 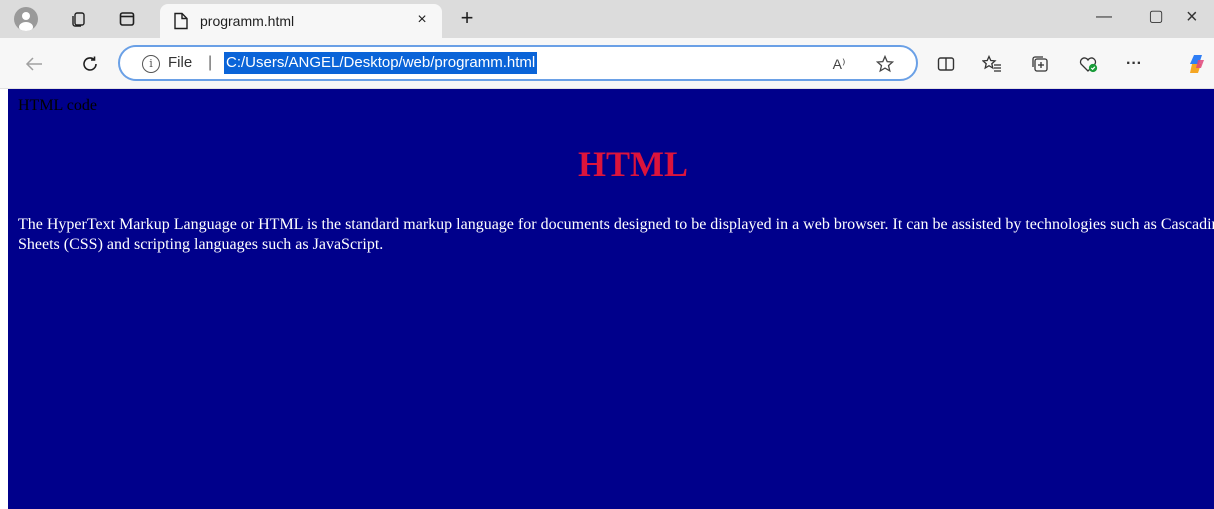 What do you see at coordinates (467, 19) in the screenshot?
I see `new-tab-button: +` at bounding box center [467, 19].